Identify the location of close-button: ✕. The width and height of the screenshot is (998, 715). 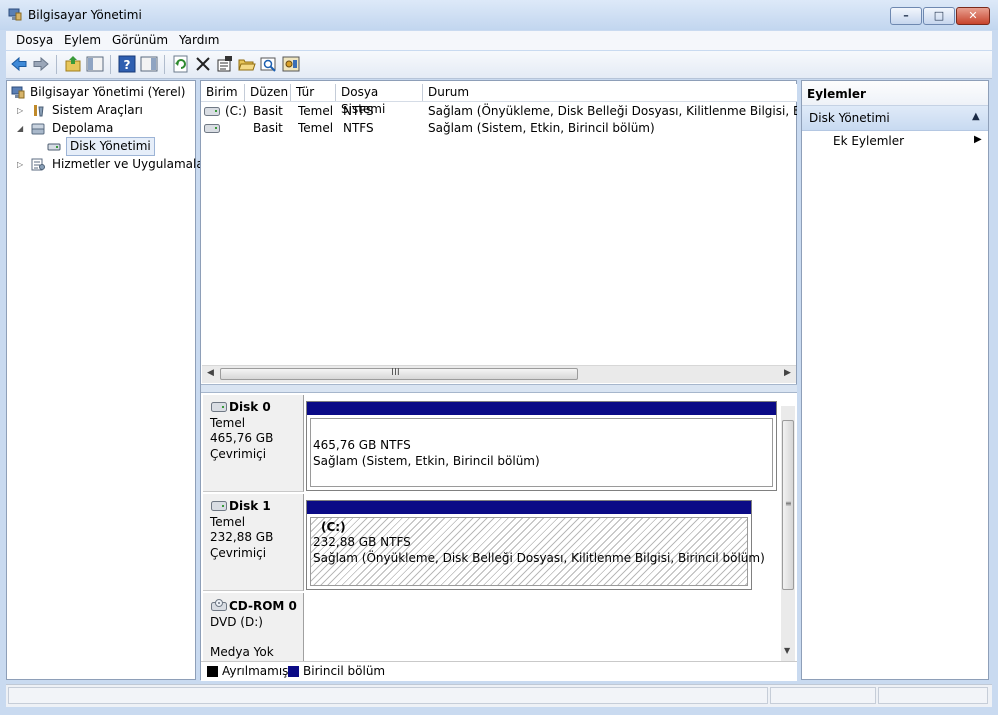
(973, 16).